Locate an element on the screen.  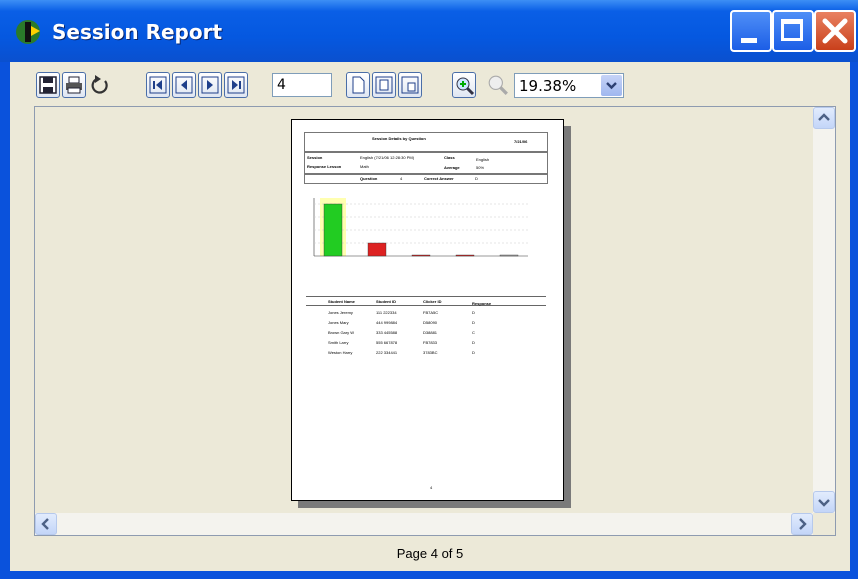
chevron-left-icon is located at coordinates (45, 524).